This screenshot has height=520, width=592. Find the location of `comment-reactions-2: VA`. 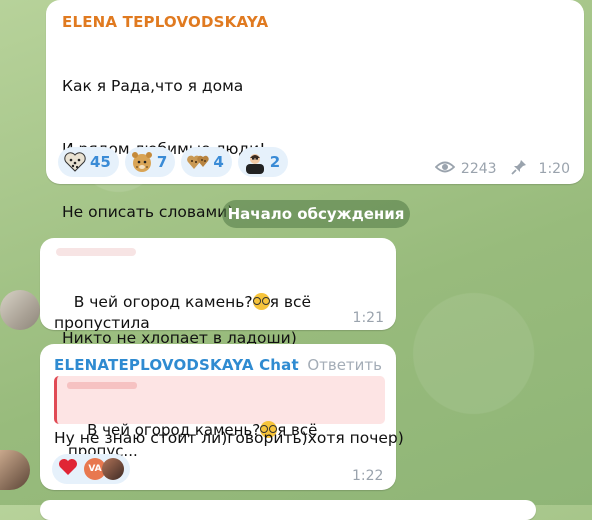

comment-reactions-2: VA is located at coordinates (91, 469).